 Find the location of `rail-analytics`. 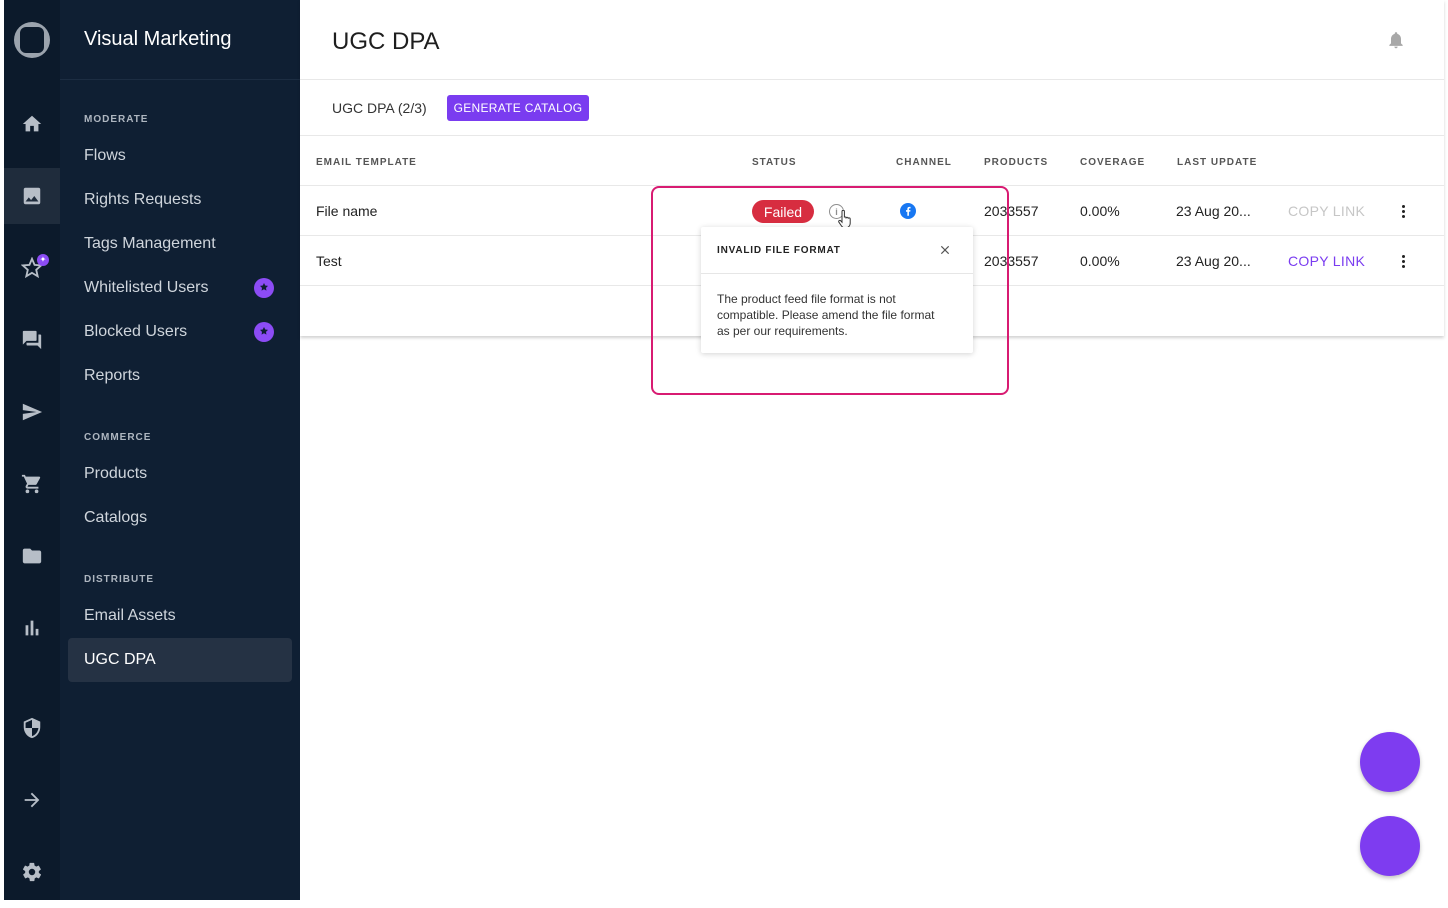

rail-analytics is located at coordinates (32, 628).